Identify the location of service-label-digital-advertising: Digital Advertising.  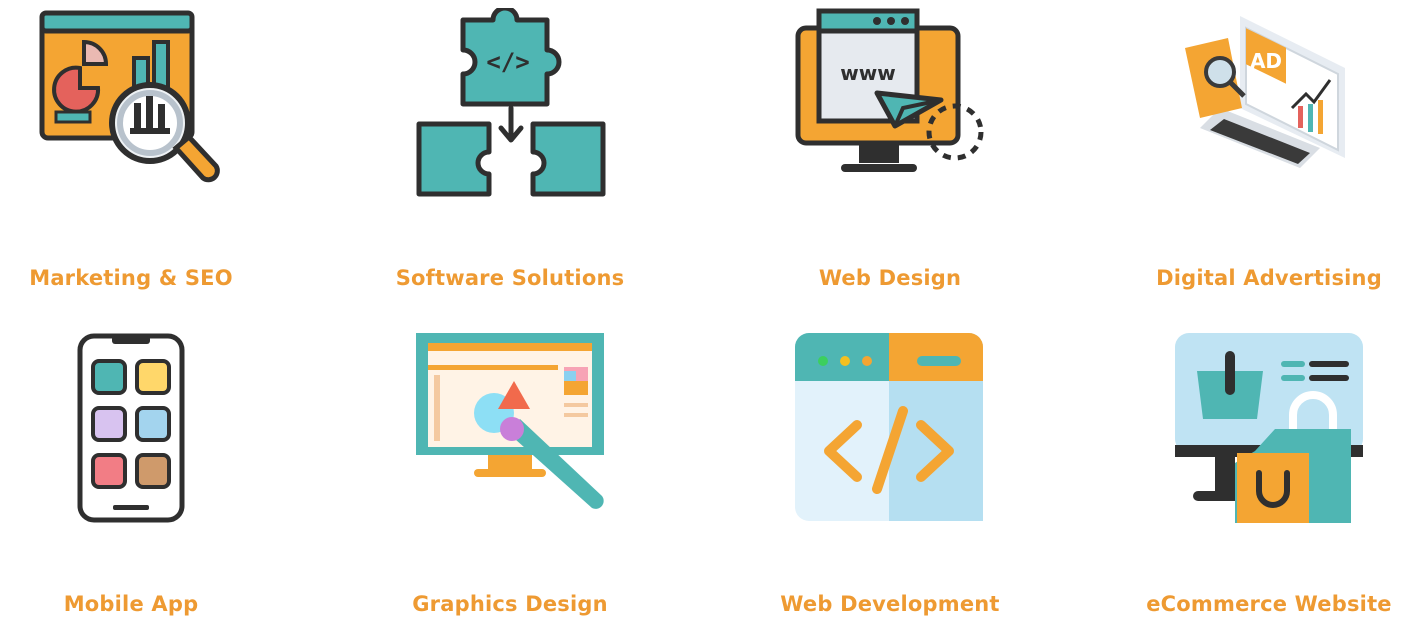
(1262, 278).